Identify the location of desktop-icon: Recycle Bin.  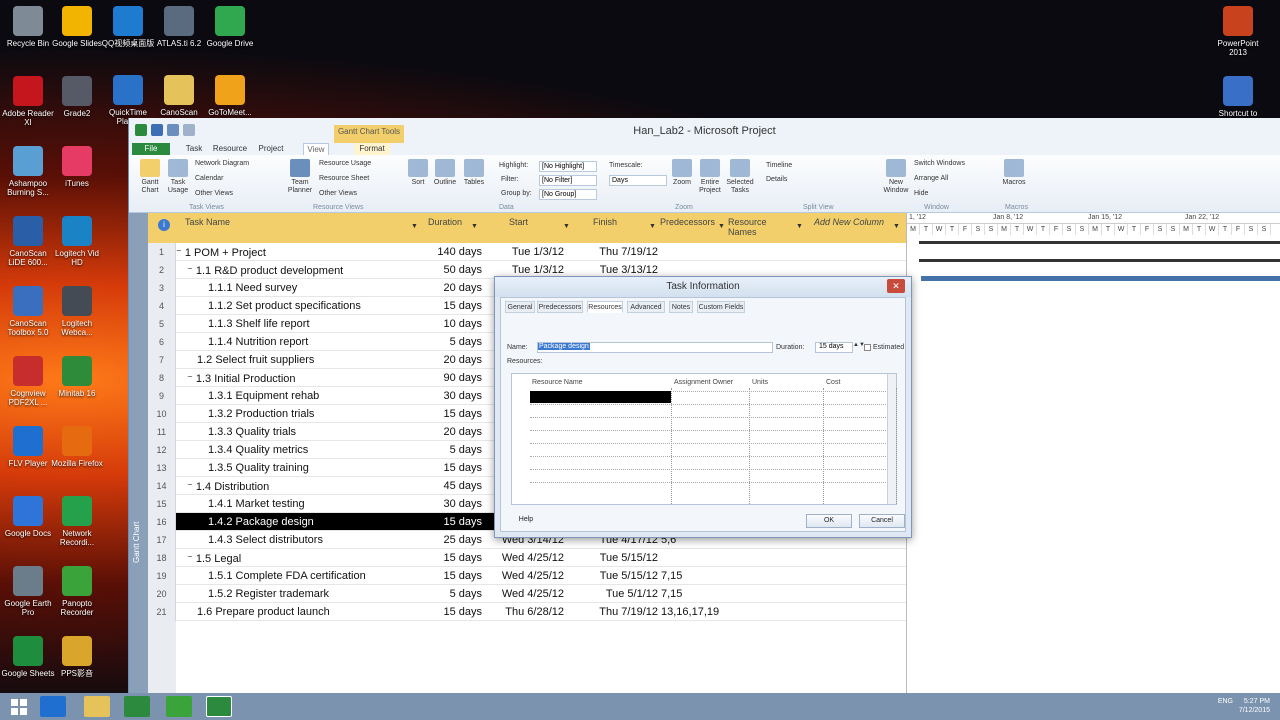
(28, 27).